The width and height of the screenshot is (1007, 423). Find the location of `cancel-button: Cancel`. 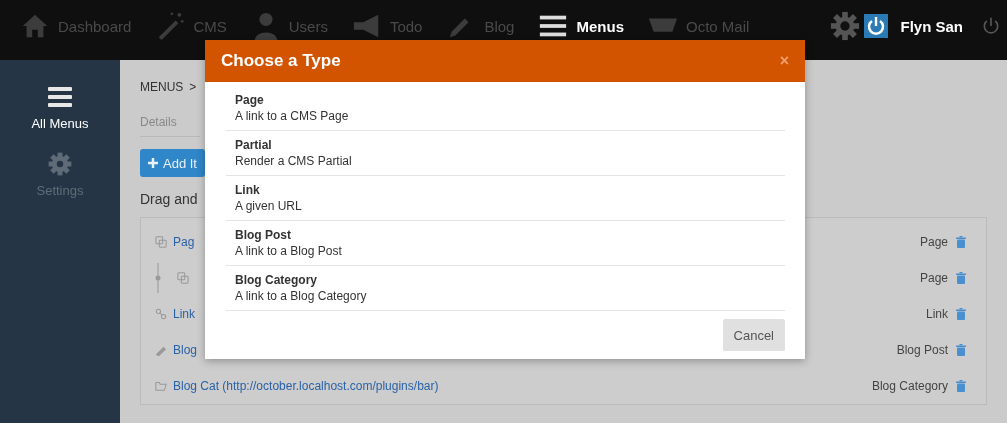

cancel-button: Cancel is located at coordinates (753, 335).